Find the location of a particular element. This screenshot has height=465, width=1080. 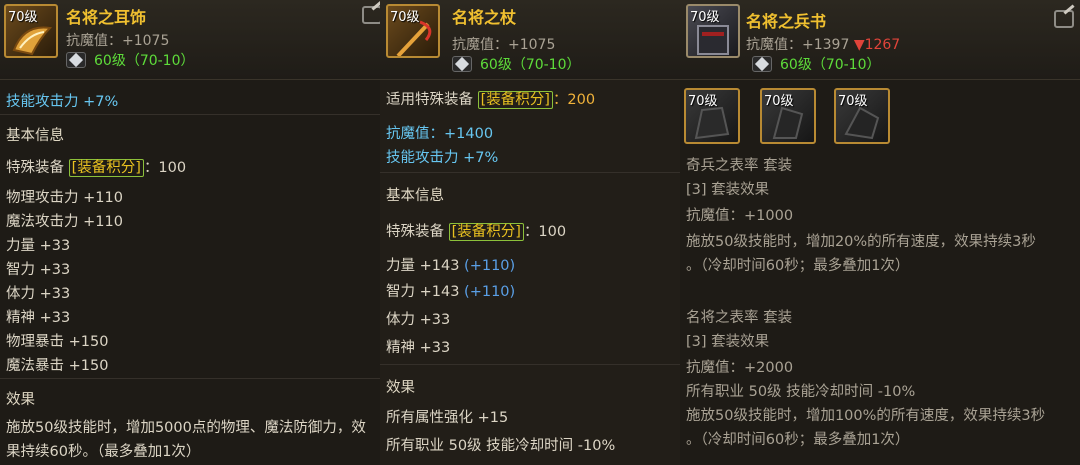

stat-decrease: ▼1267 is located at coordinates (877, 45).